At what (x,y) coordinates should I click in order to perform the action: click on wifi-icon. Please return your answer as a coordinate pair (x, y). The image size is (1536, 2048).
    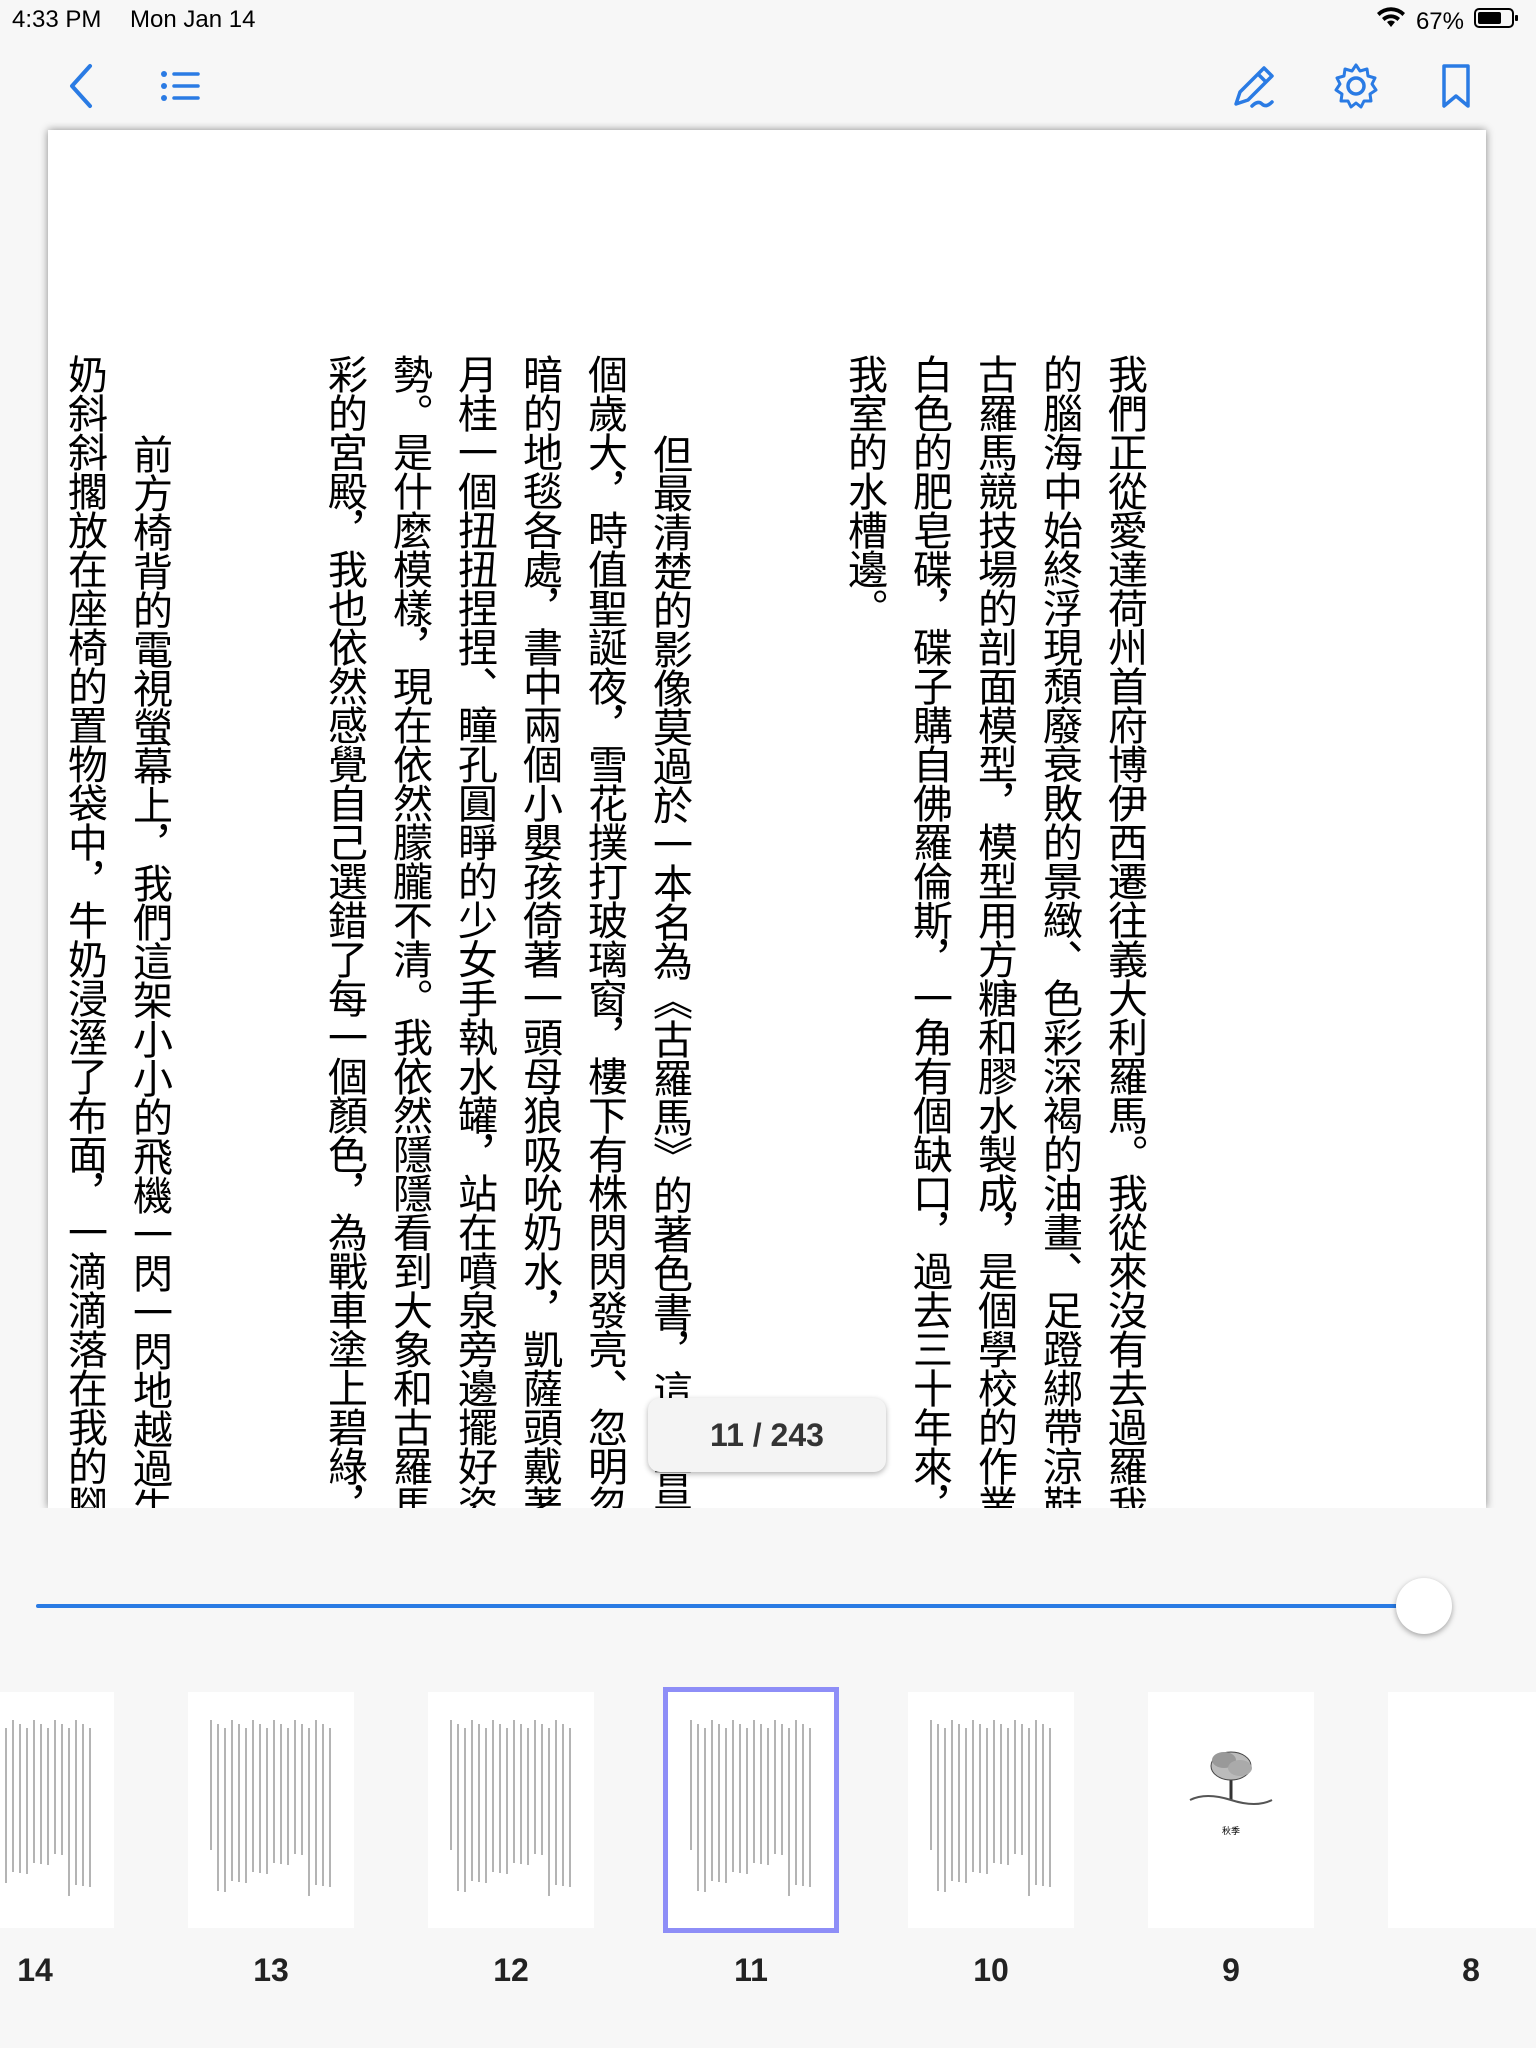
    Looking at the image, I should click on (1391, 21).